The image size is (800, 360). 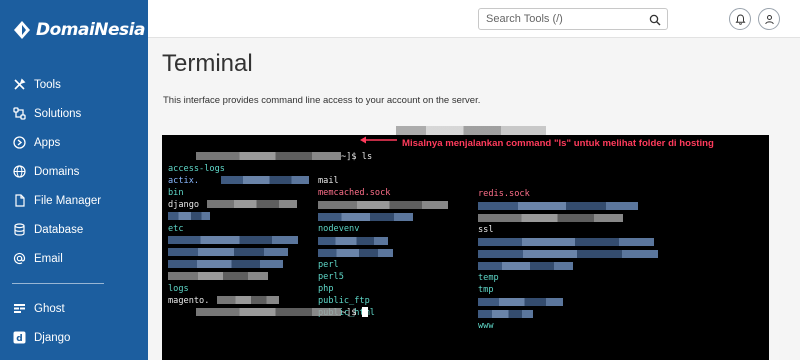 I want to click on terminal-row: bin, so click(x=465, y=198).